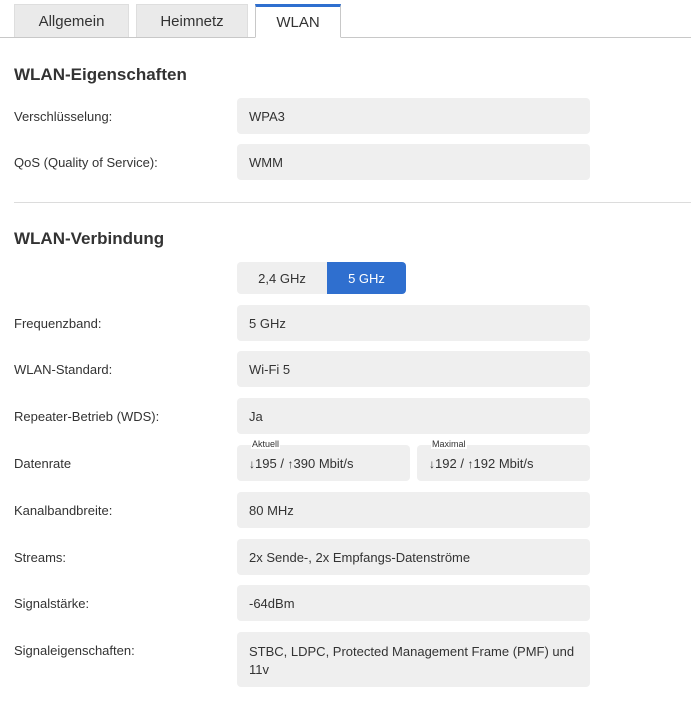  What do you see at coordinates (71, 20) in the screenshot?
I see `tab-allgemein: Allgemein` at bounding box center [71, 20].